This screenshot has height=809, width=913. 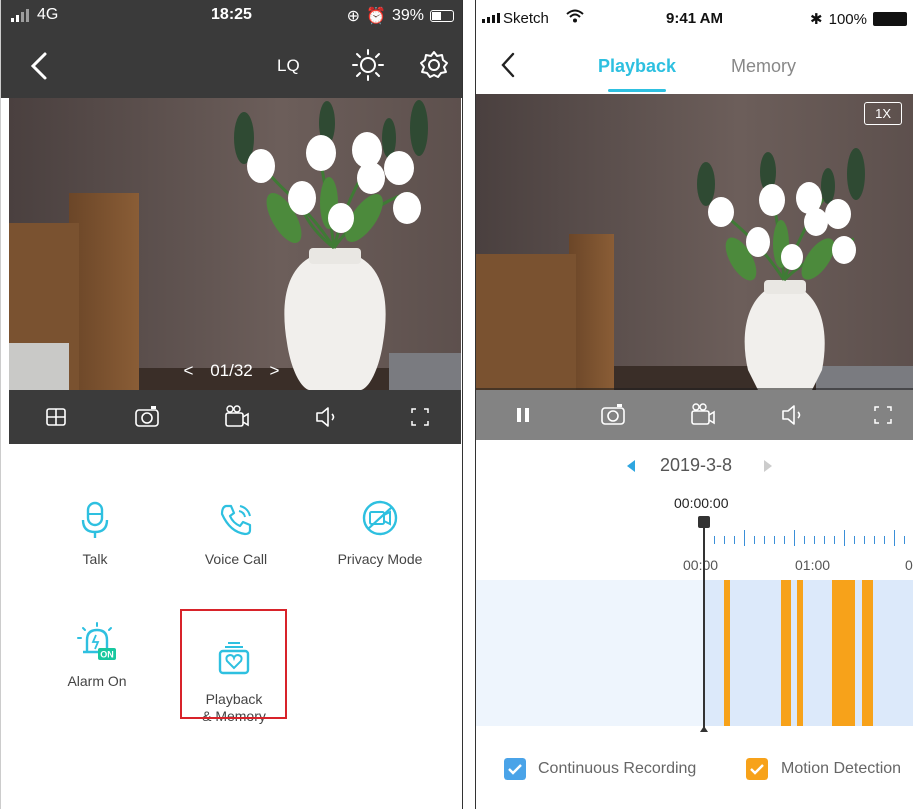 What do you see at coordinates (275, 370) in the screenshot?
I see `pager-next: >` at bounding box center [275, 370].